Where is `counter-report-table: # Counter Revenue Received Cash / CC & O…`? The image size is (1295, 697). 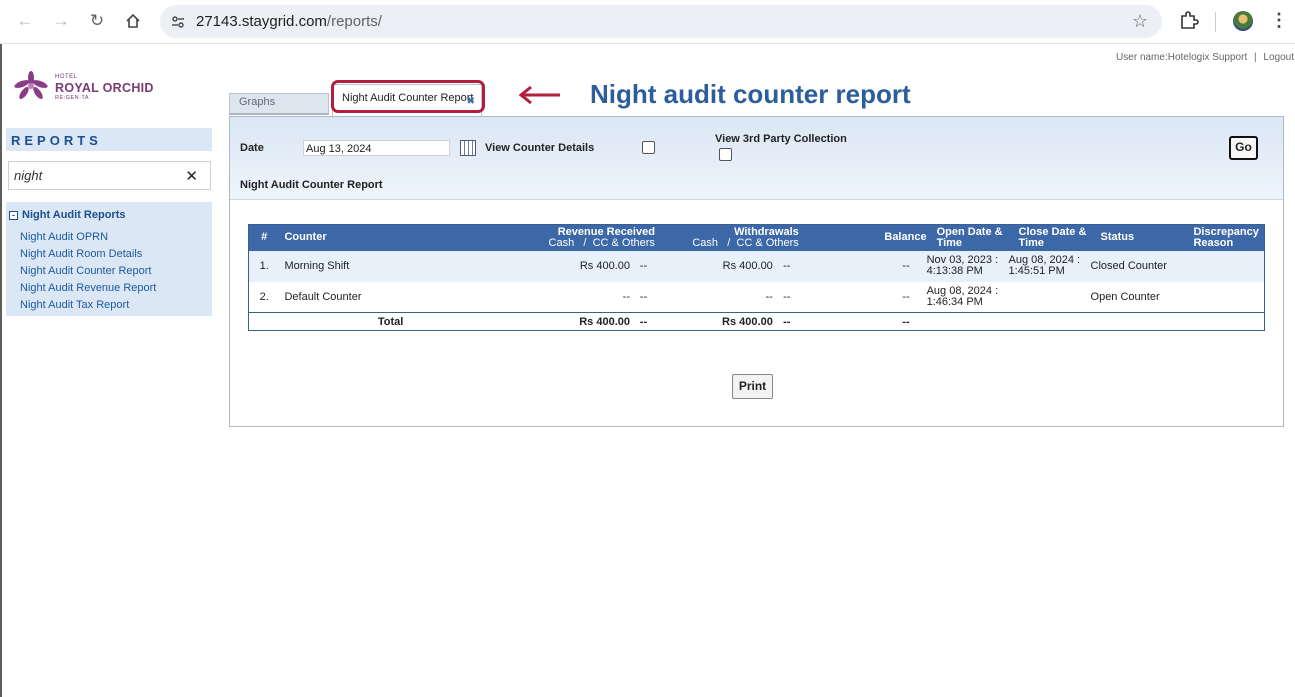
counter-report-table: # Counter Revenue Received Cash / CC & O… is located at coordinates (756, 277).